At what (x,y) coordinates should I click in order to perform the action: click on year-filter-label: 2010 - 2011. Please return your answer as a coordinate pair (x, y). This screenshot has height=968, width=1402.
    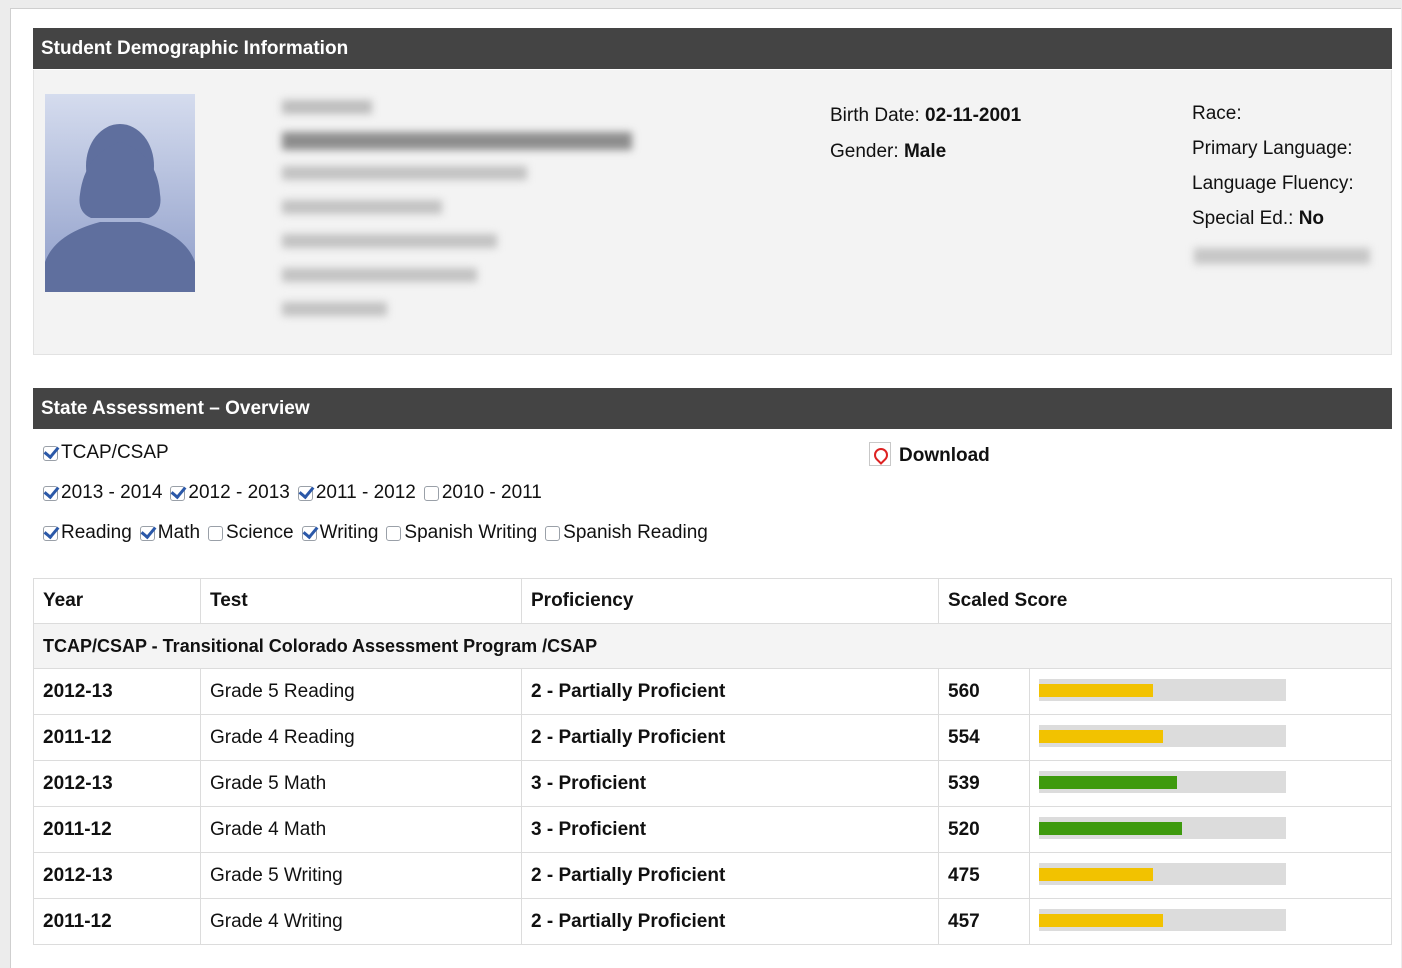
    Looking at the image, I should click on (491, 492).